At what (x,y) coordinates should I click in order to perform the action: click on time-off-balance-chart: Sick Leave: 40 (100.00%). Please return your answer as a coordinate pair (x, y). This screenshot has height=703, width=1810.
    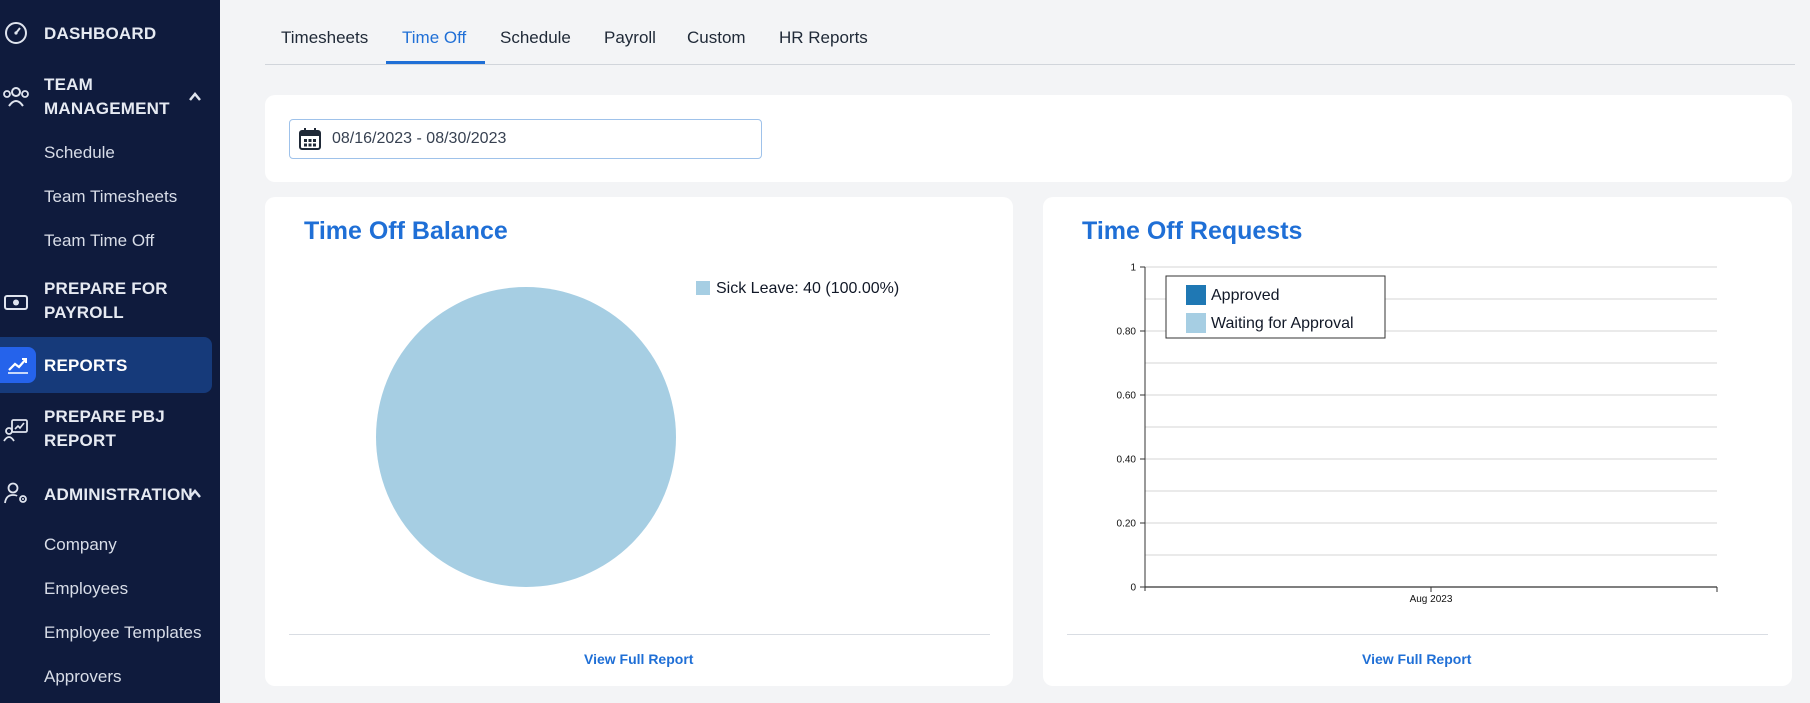
    Looking at the image, I should click on (637, 433).